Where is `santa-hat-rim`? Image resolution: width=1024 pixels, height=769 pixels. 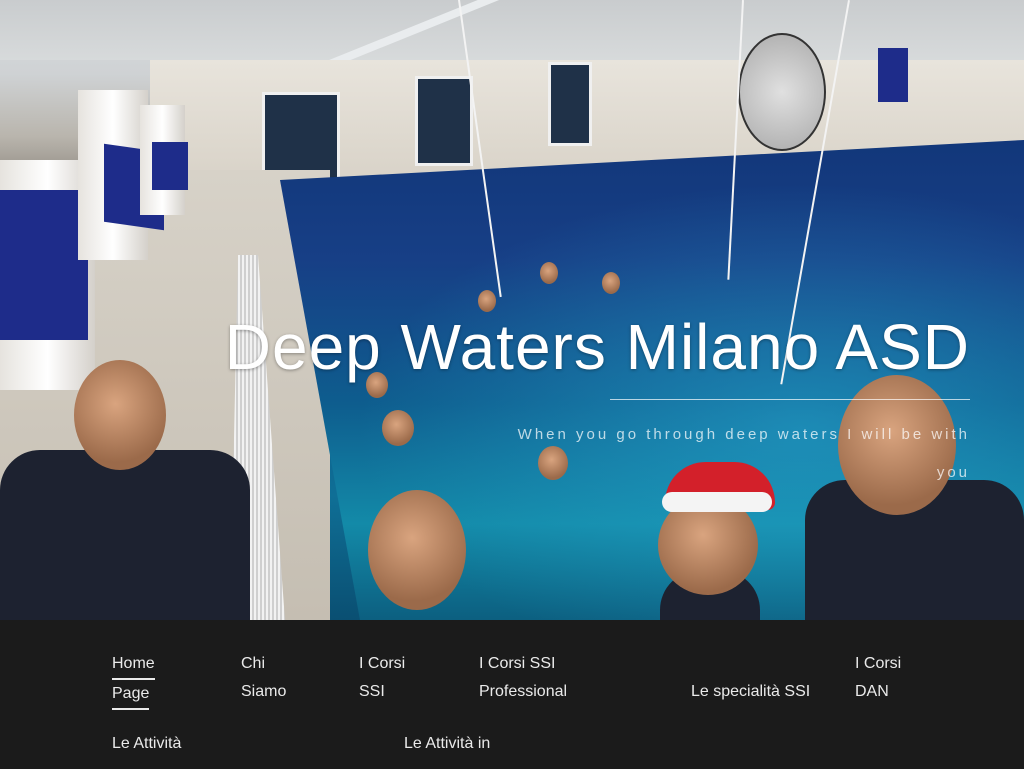 santa-hat-rim is located at coordinates (717, 502).